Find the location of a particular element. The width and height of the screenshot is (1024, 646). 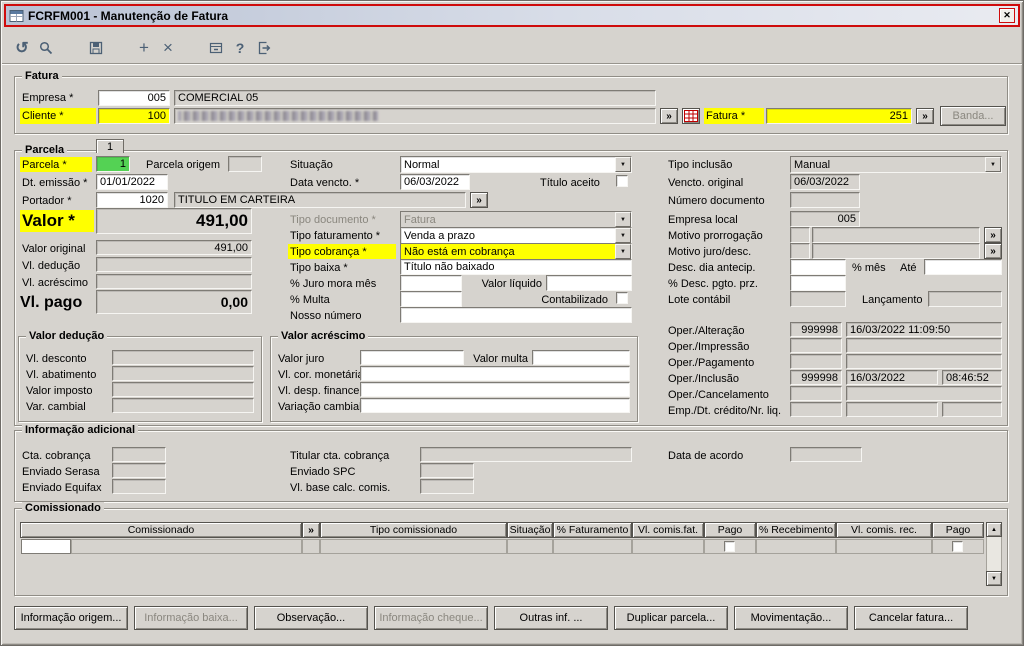

portador-lookup-button: » is located at coordinates (479, 200).